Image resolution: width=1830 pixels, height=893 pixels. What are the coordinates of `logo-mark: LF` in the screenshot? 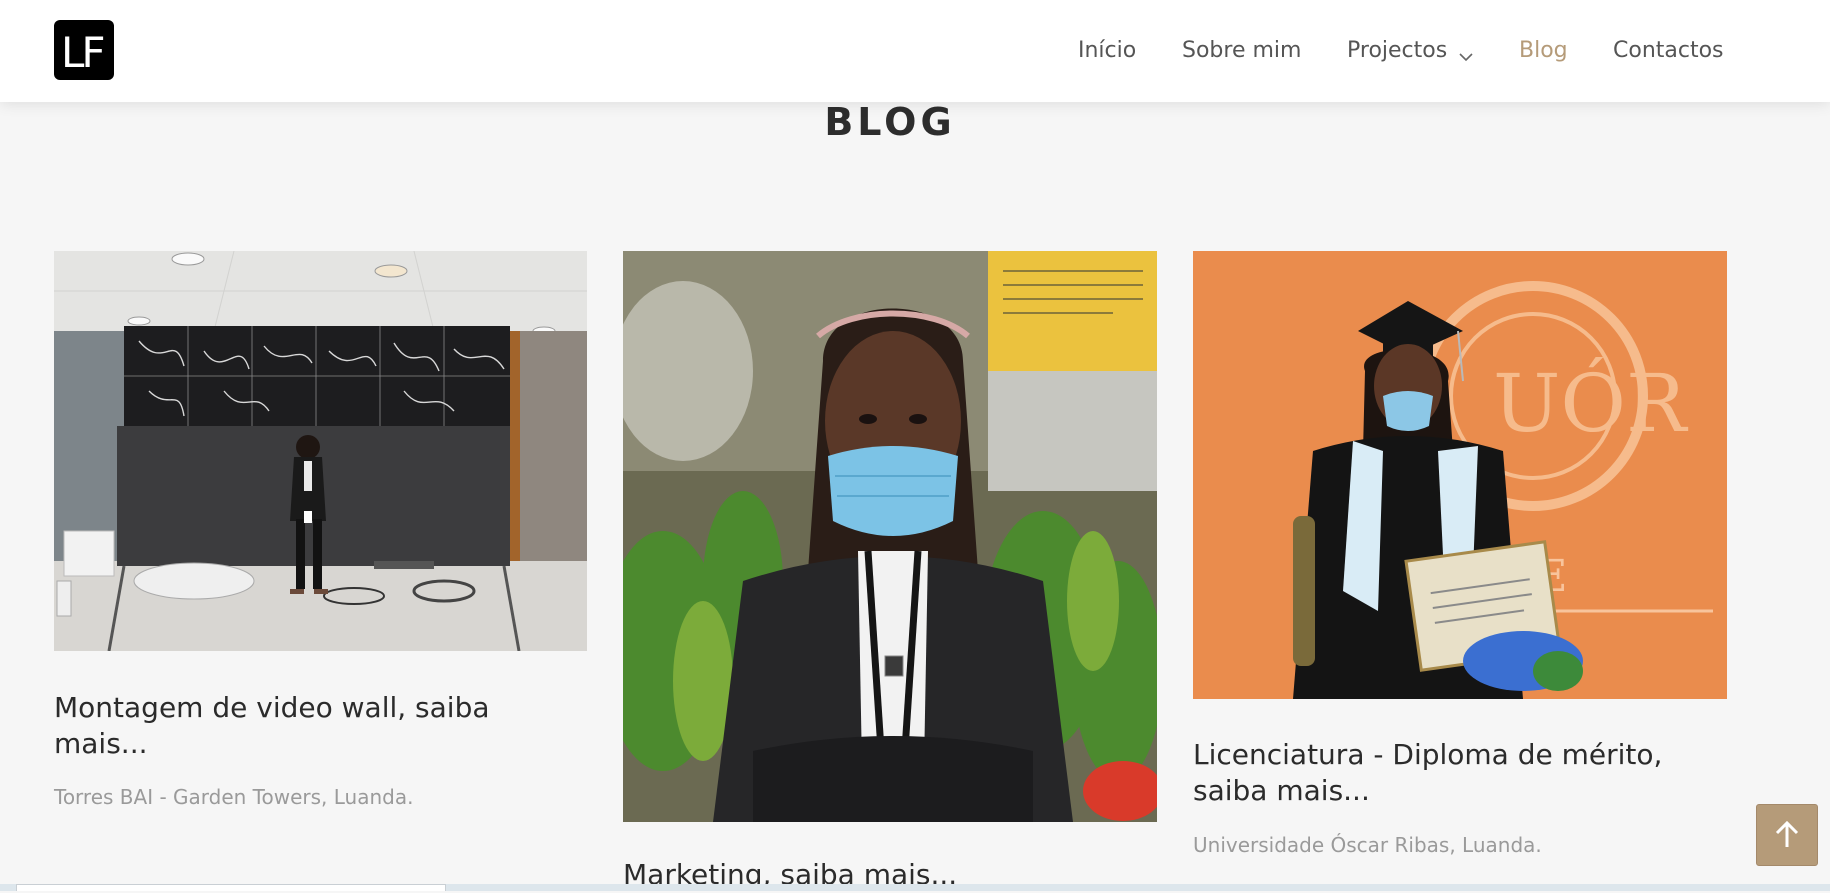 It's located at (83, 52).